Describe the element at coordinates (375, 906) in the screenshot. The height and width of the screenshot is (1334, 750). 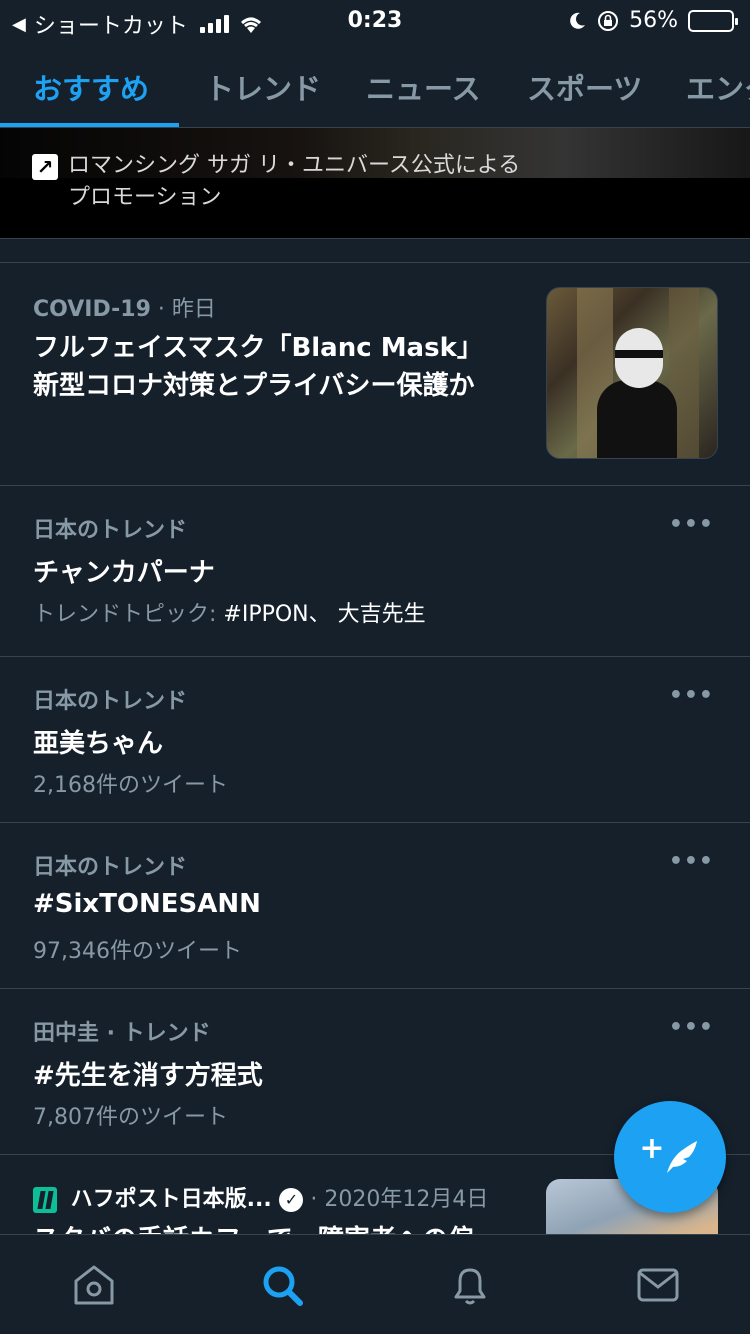
I see `trend-item: 日本のトレンド ••• #SixTONESANN 97,346件のツイート` at that location.